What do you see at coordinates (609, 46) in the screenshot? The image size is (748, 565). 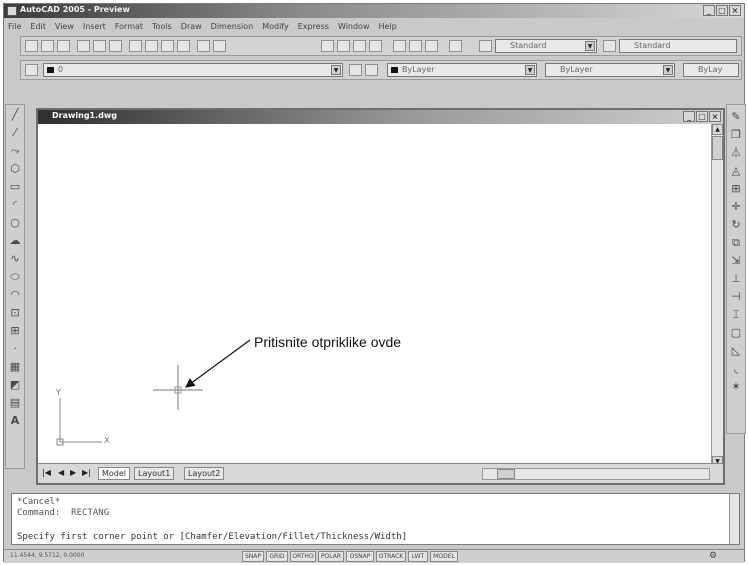 I see `dimstyle-icon` at bounding box center [609, 46].